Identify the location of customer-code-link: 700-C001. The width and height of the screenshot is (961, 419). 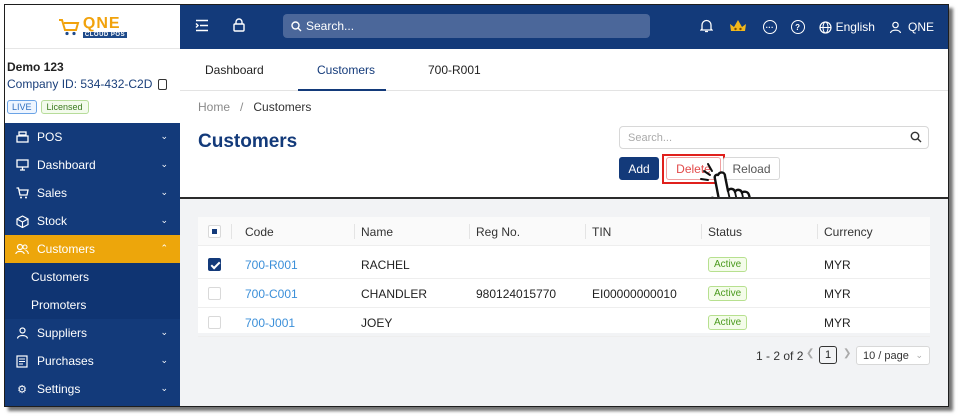
(271, 293).